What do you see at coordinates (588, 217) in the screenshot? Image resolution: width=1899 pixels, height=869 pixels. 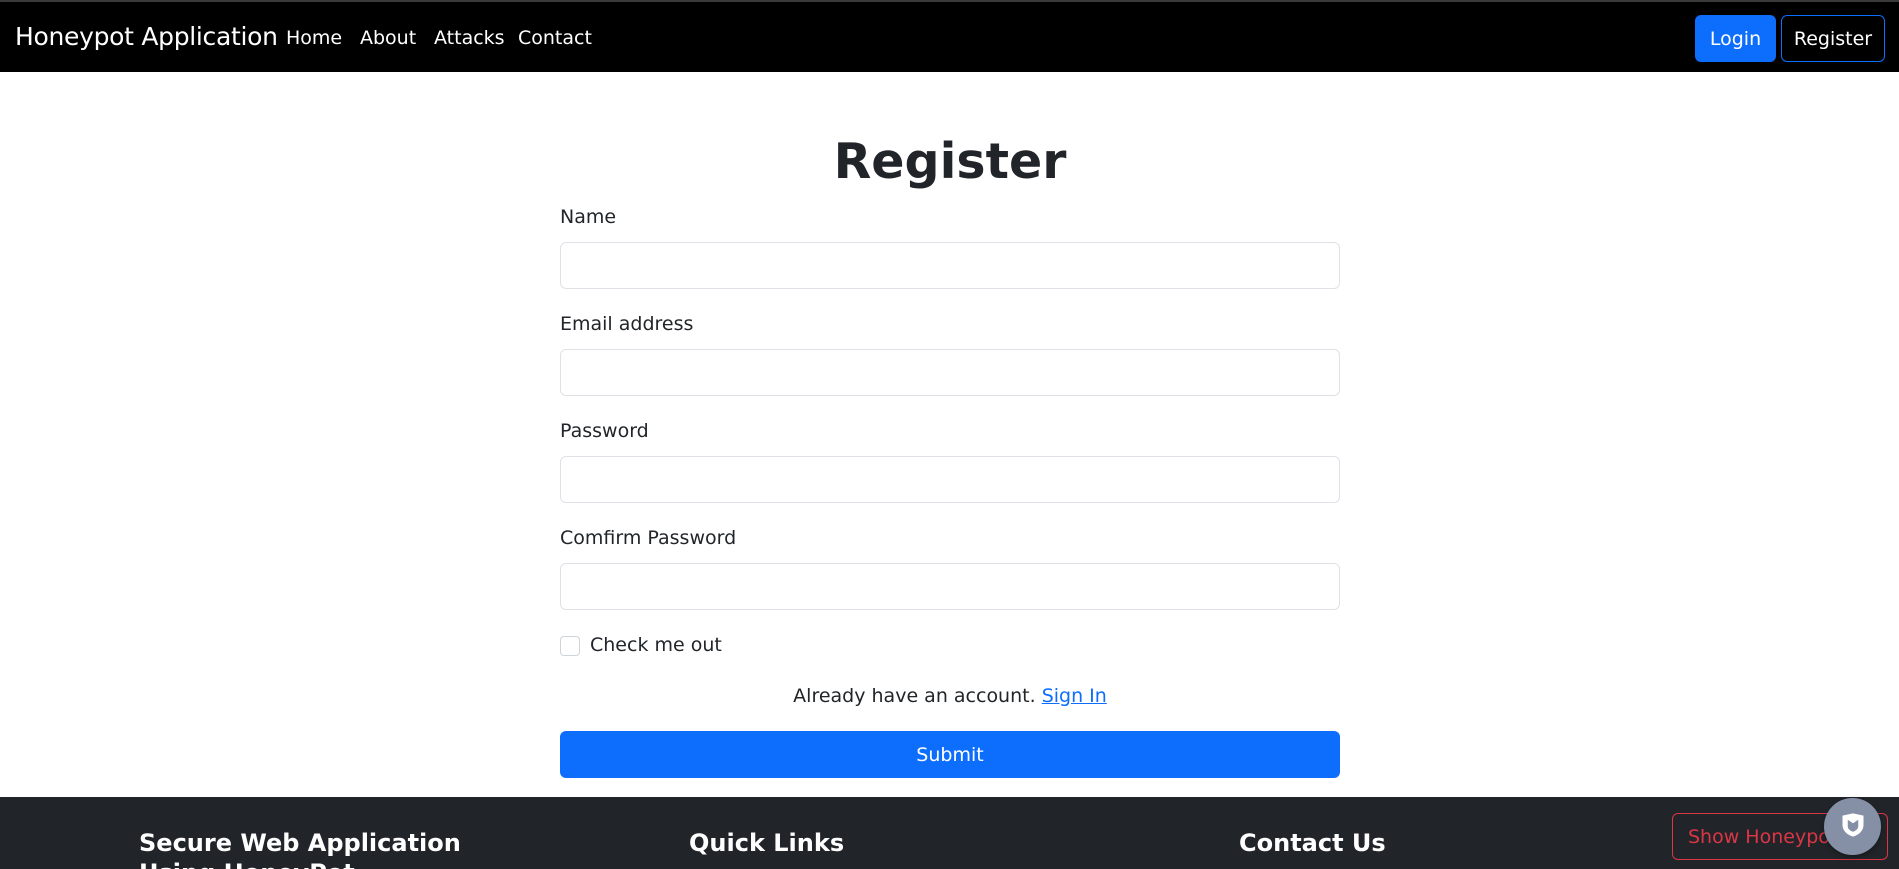 I see `name-label: Name` at bounding box center [588, 217].